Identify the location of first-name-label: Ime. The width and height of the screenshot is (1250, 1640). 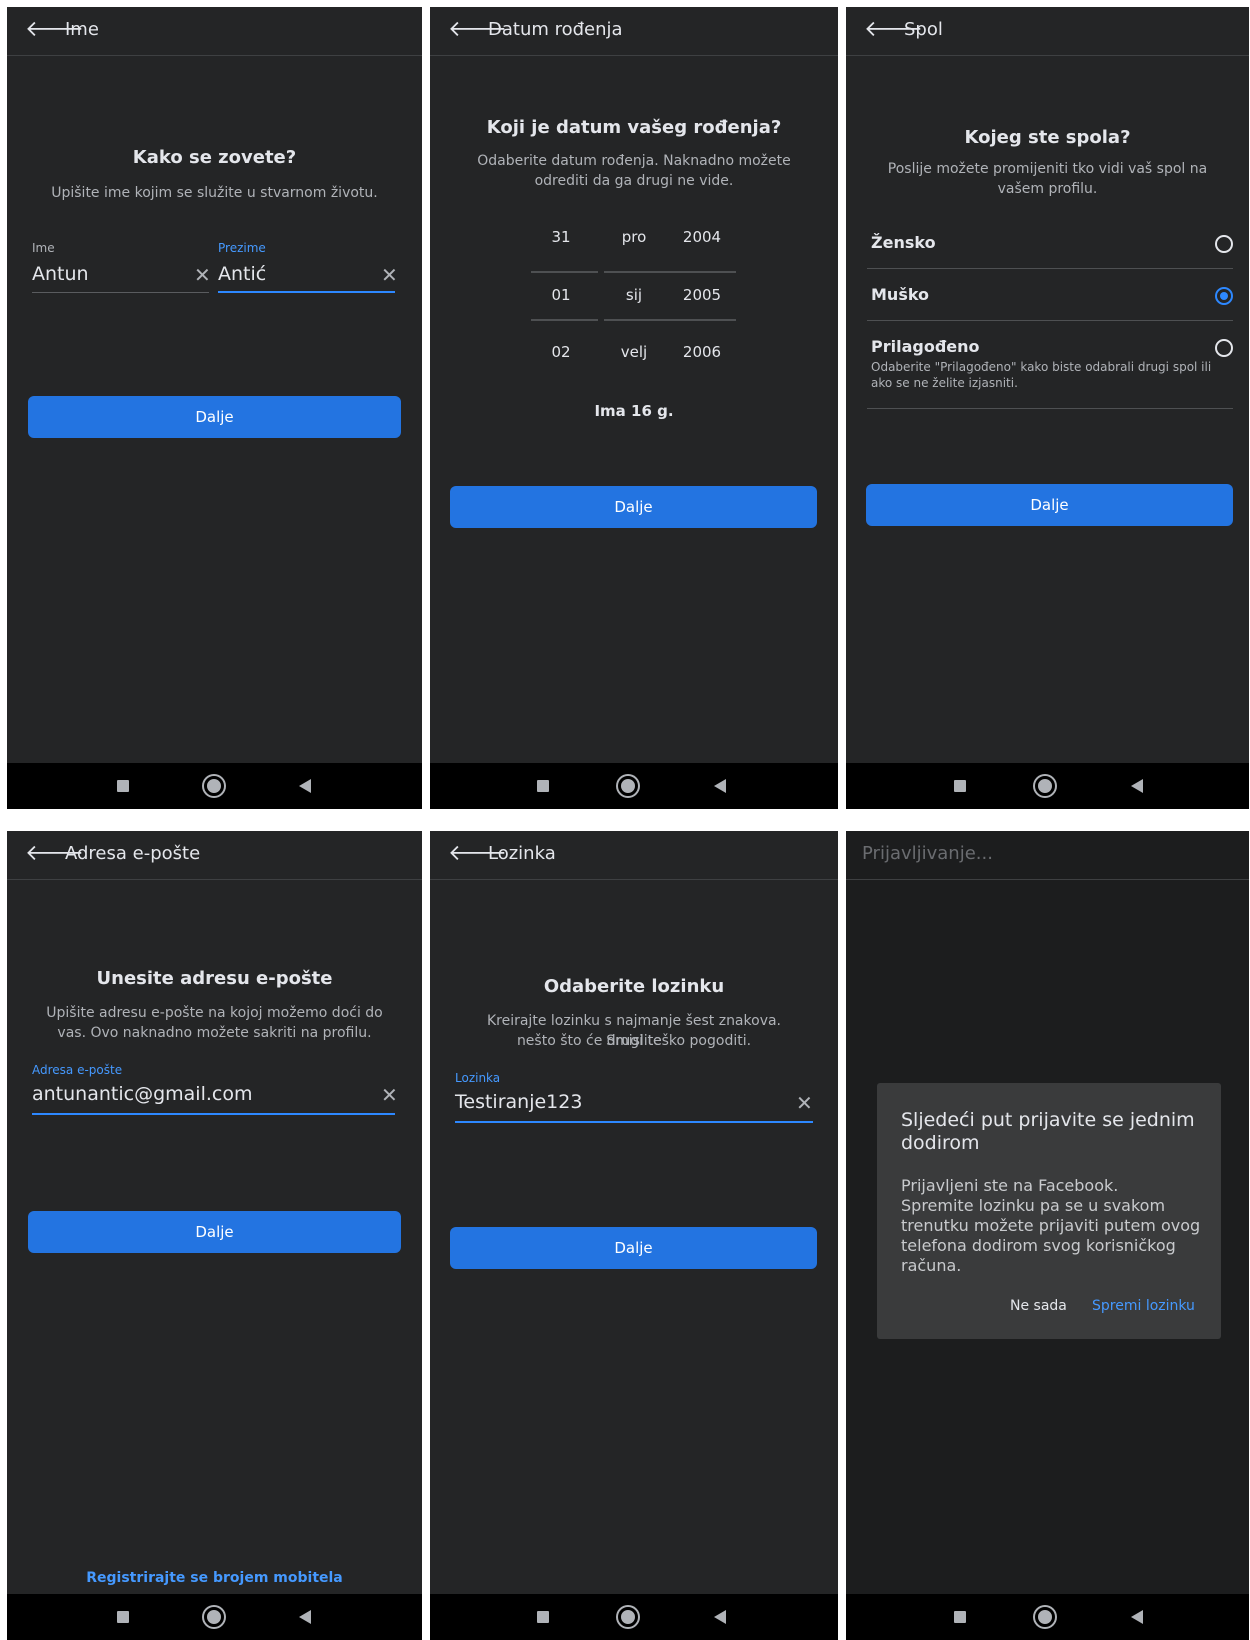
(43, 248).